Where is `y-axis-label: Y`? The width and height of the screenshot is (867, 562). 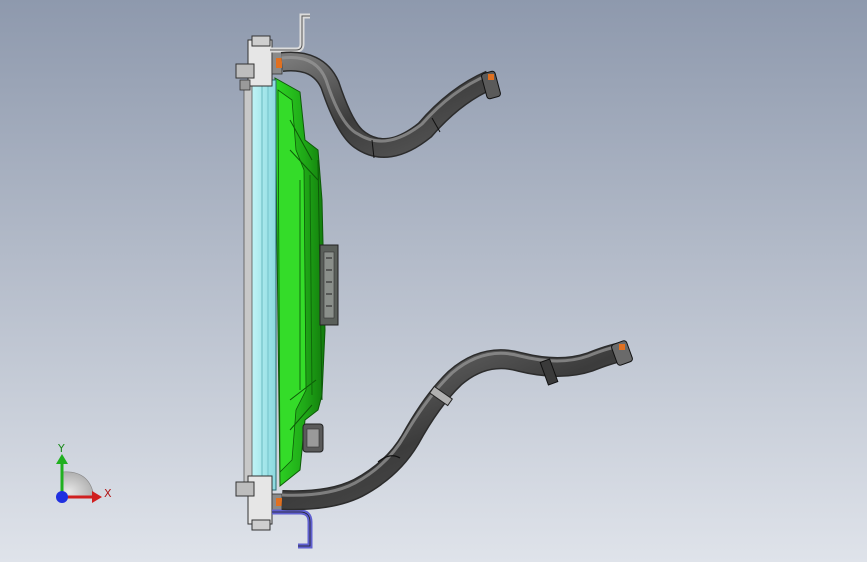
y-axis-label: Y is located at coordinates (61, 448).